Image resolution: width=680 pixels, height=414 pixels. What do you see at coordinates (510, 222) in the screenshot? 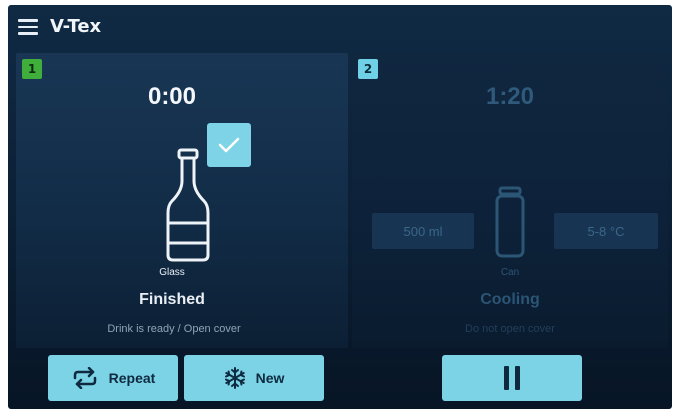
I see `can-icon` at bounding box center [510, 222].